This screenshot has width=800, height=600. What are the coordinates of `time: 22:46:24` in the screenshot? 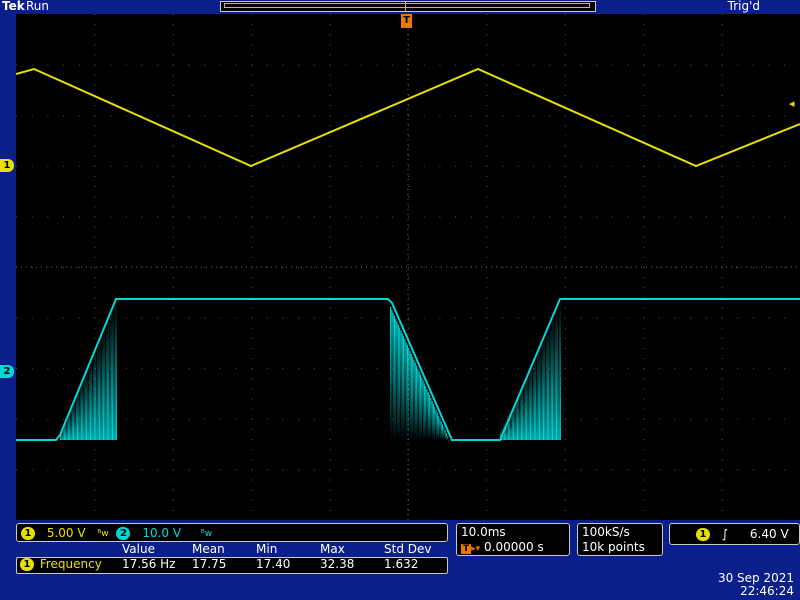 It's located at (767, 591).